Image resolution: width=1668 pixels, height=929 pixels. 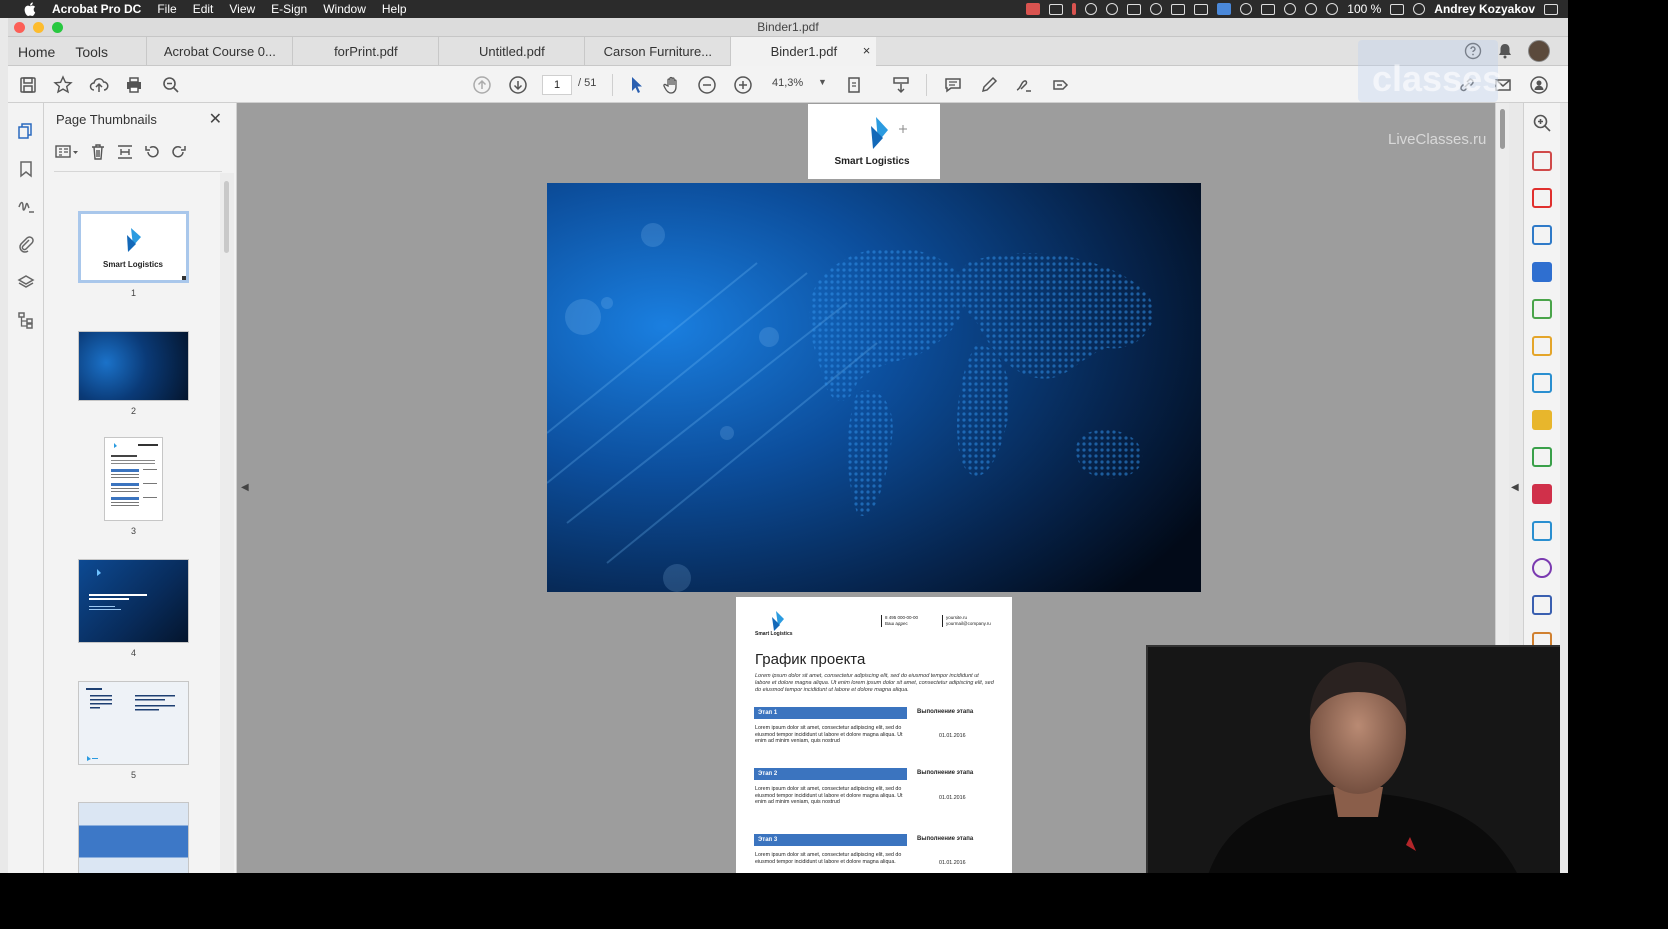 I want to click on sync-icon, so click(x=1112, y=9).